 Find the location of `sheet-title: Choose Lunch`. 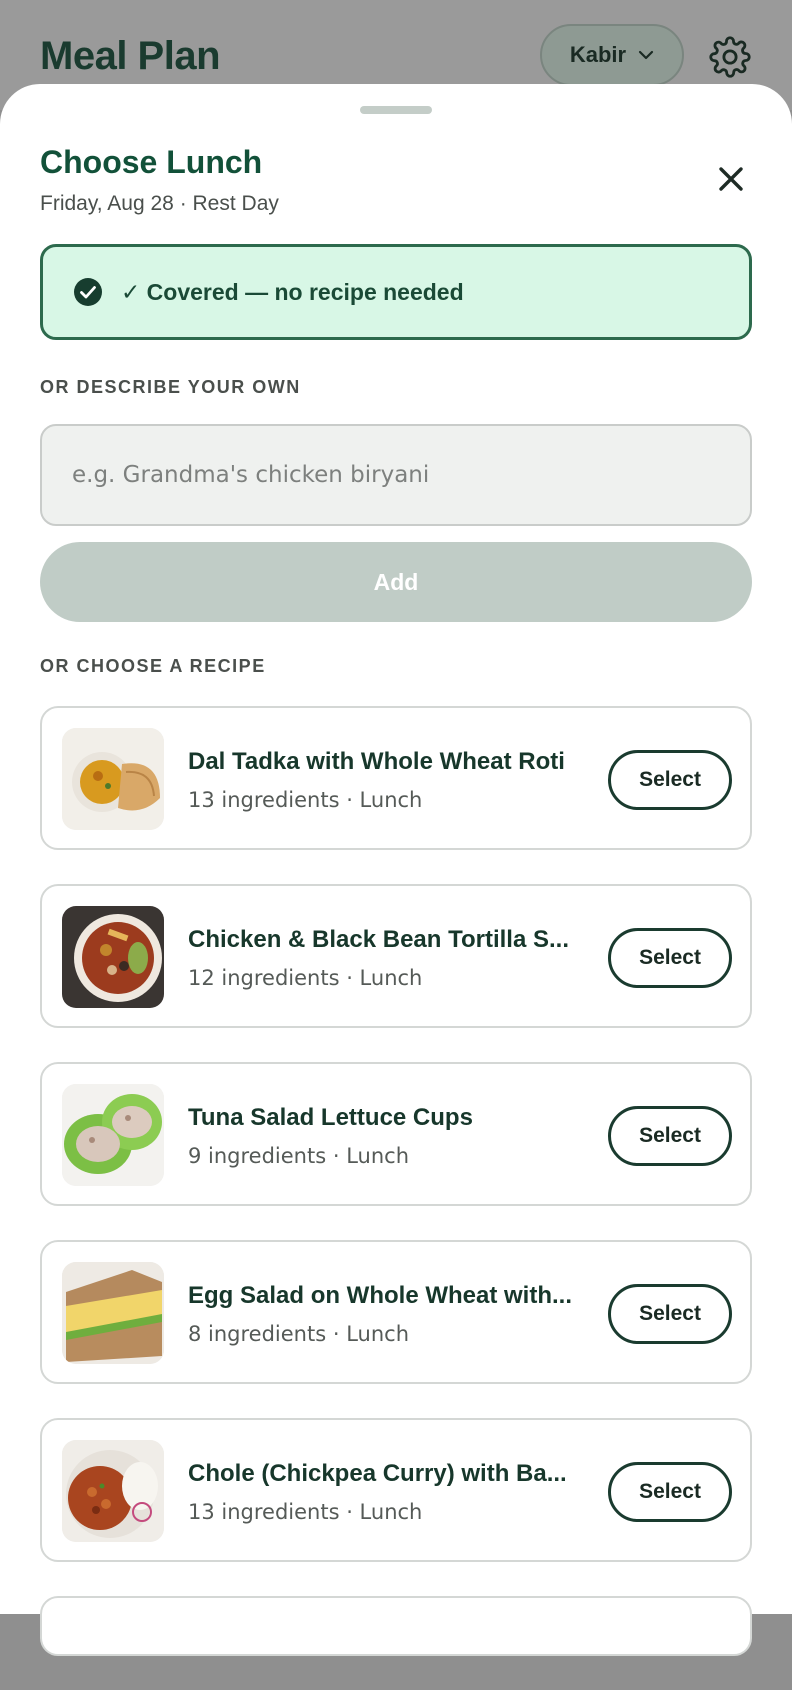

sheet-title: Choose Lunch is located at coordinates (151, 162).